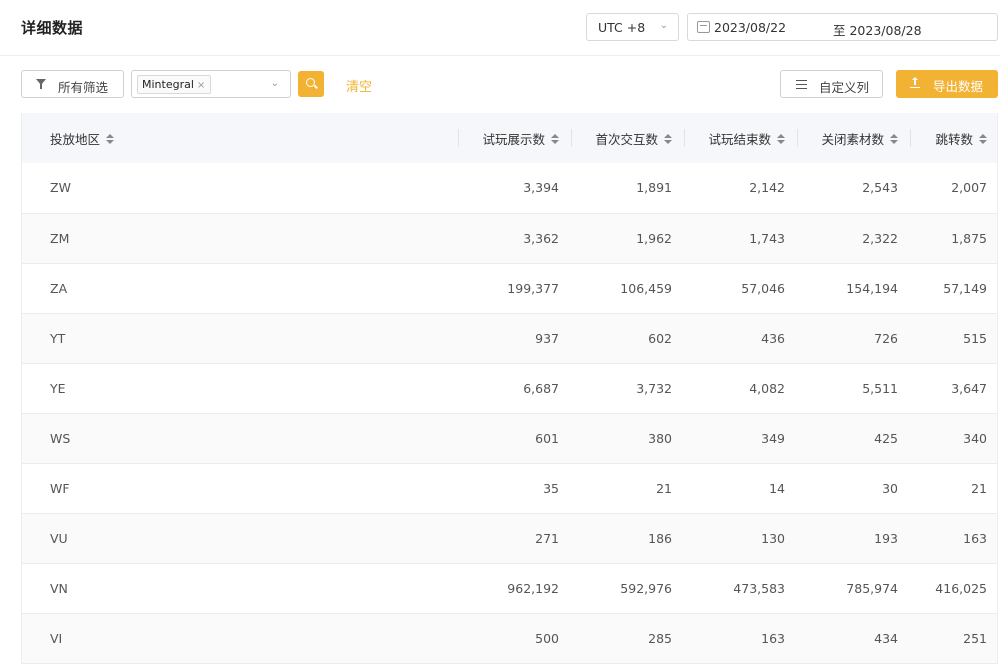  Describe the element at coordinates (969, 188) in the screenshot. I see `metric-cell: 2,007` at that location.